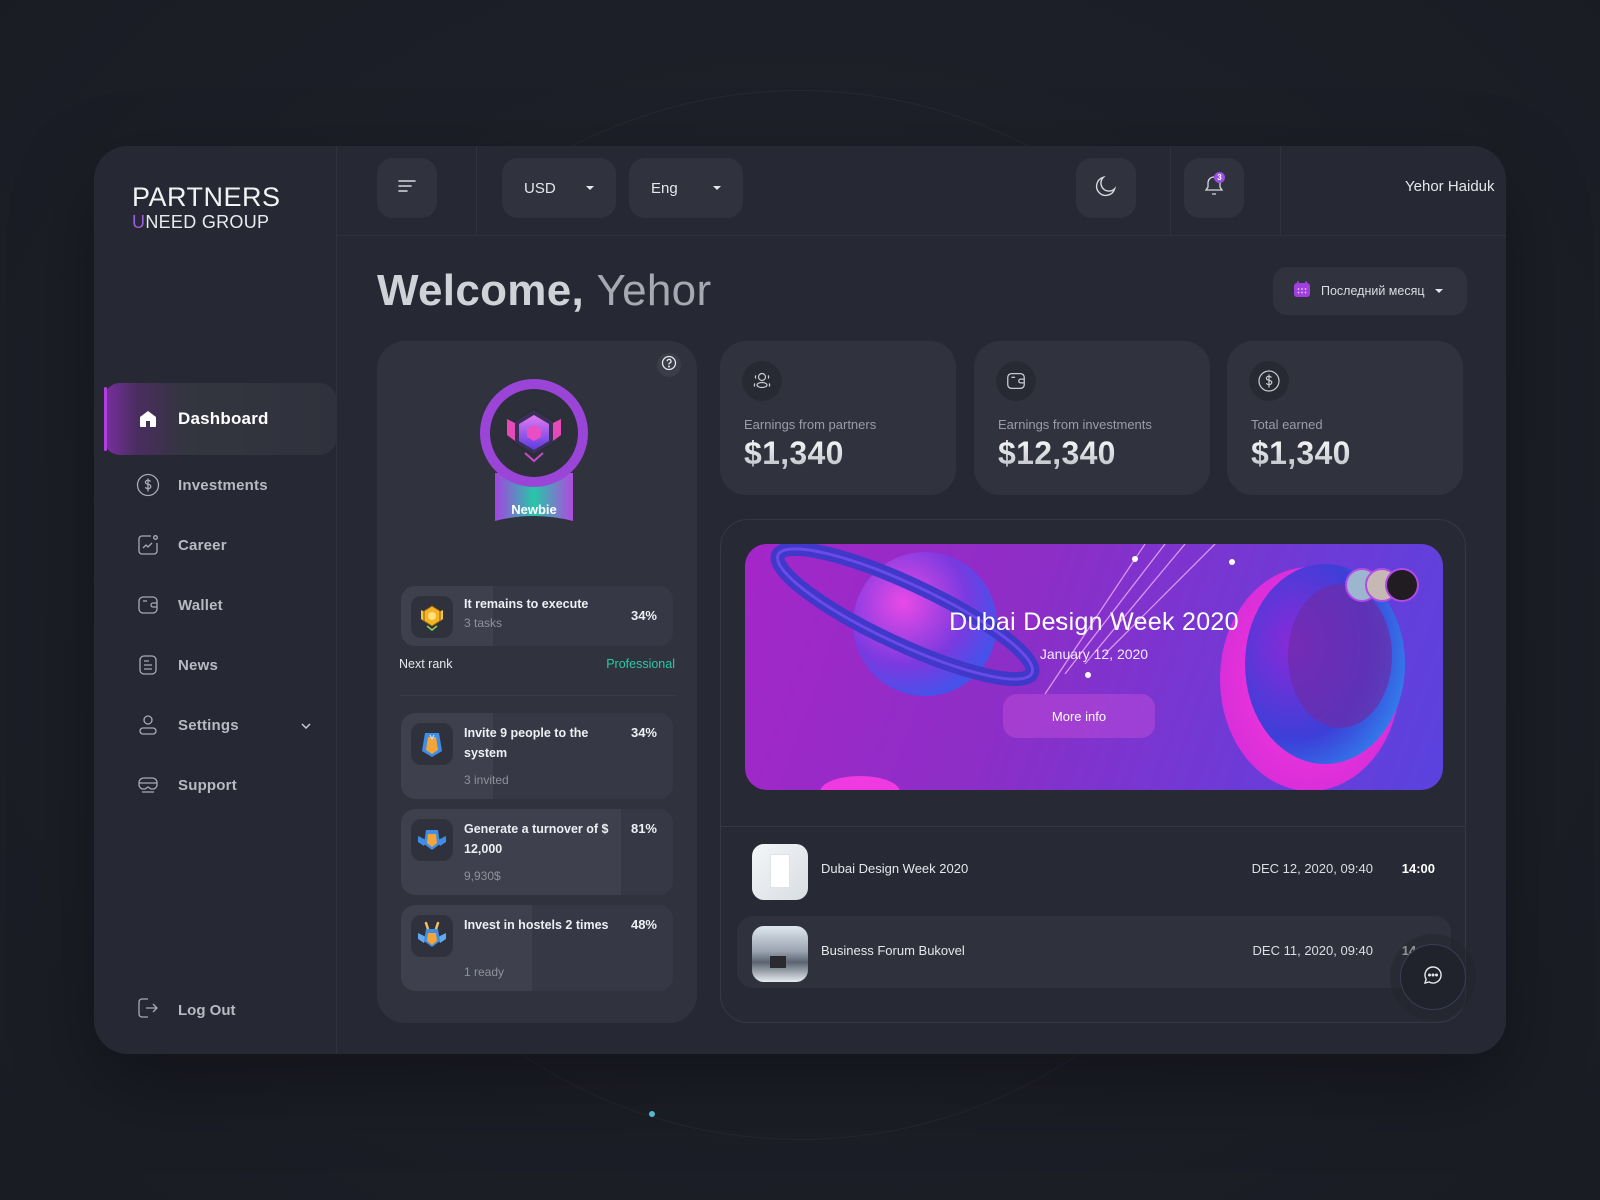 This screenshot has height=1200, width=1600. Describe the element at coordinates (432, 840) in the screenshot. I see `winged-badge-icon` at that location.